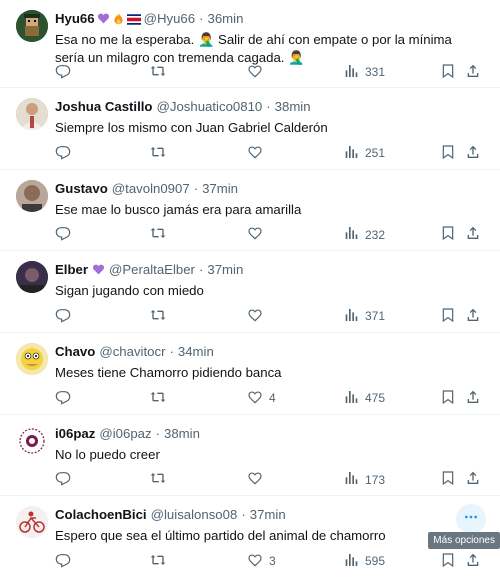 The image size is (500, 582). What do you see at coordinates (170, 18) in the screenshot?
I see `author-handle: @Hyu66` at bounding box center [170, 18].